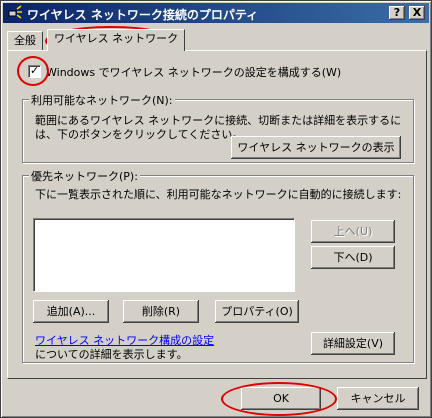  Describe the element at coordinates (353, 343) in the screenshot. I see `advanced-button: 詳細設定(V)` at that location.